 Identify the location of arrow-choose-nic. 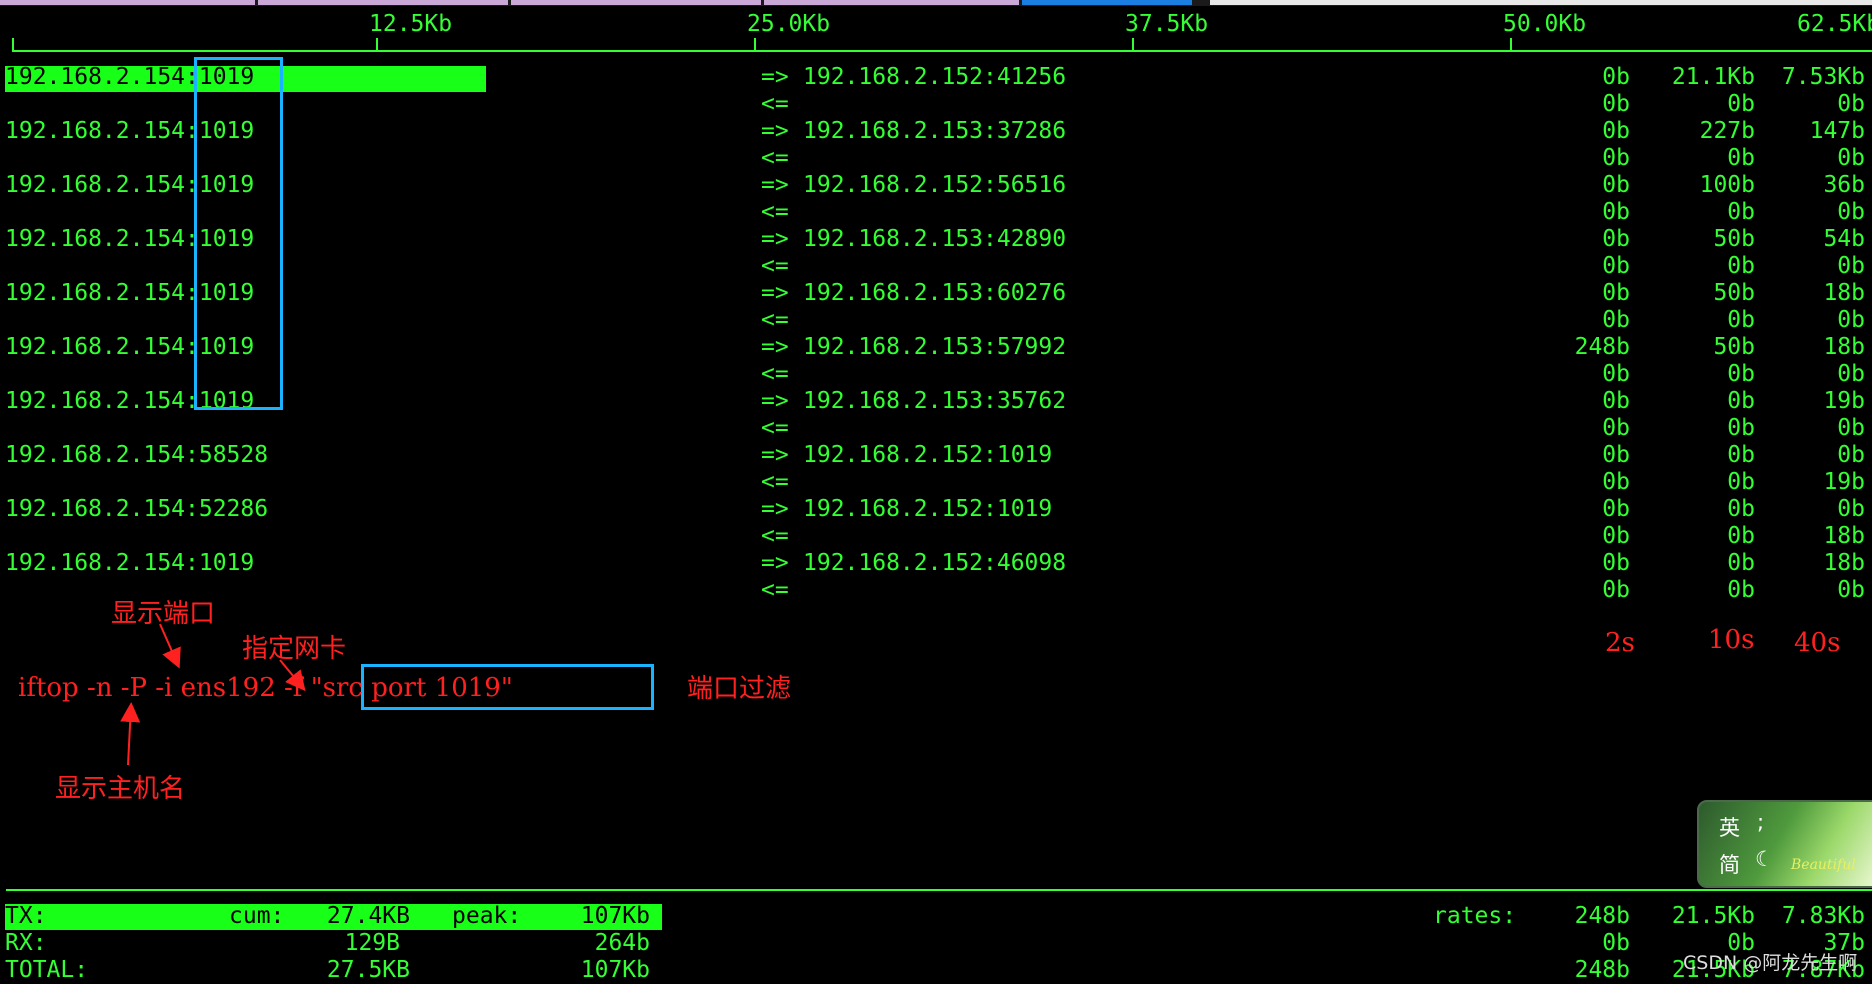
(292, 675).